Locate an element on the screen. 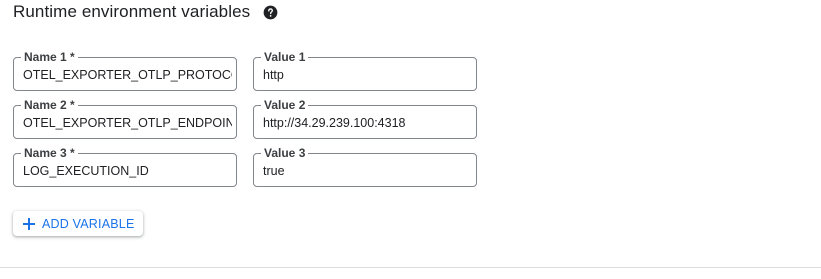 The width and height of the screenshot is (821, 279). name-field-1: Name 1 * is located at coordinates (125, 70).